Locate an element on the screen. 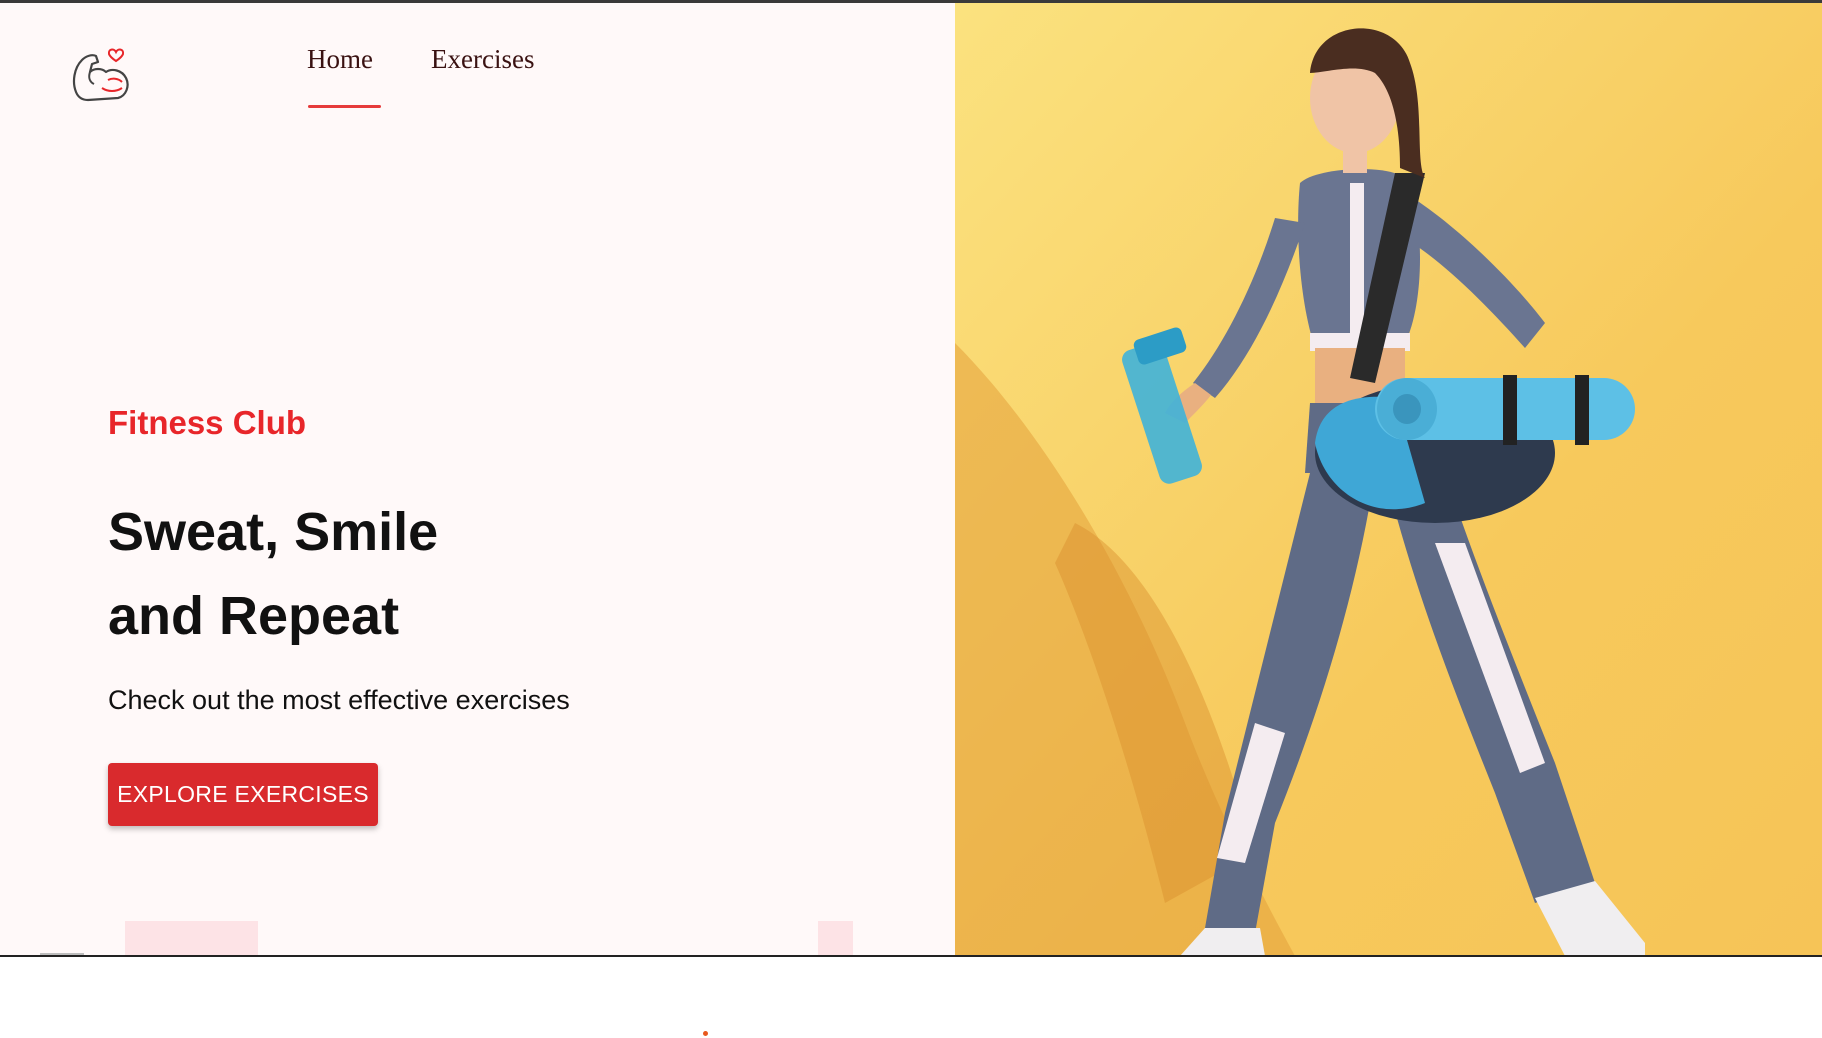  hero-tag: Fitness Club is located at coordinates (207, 422).